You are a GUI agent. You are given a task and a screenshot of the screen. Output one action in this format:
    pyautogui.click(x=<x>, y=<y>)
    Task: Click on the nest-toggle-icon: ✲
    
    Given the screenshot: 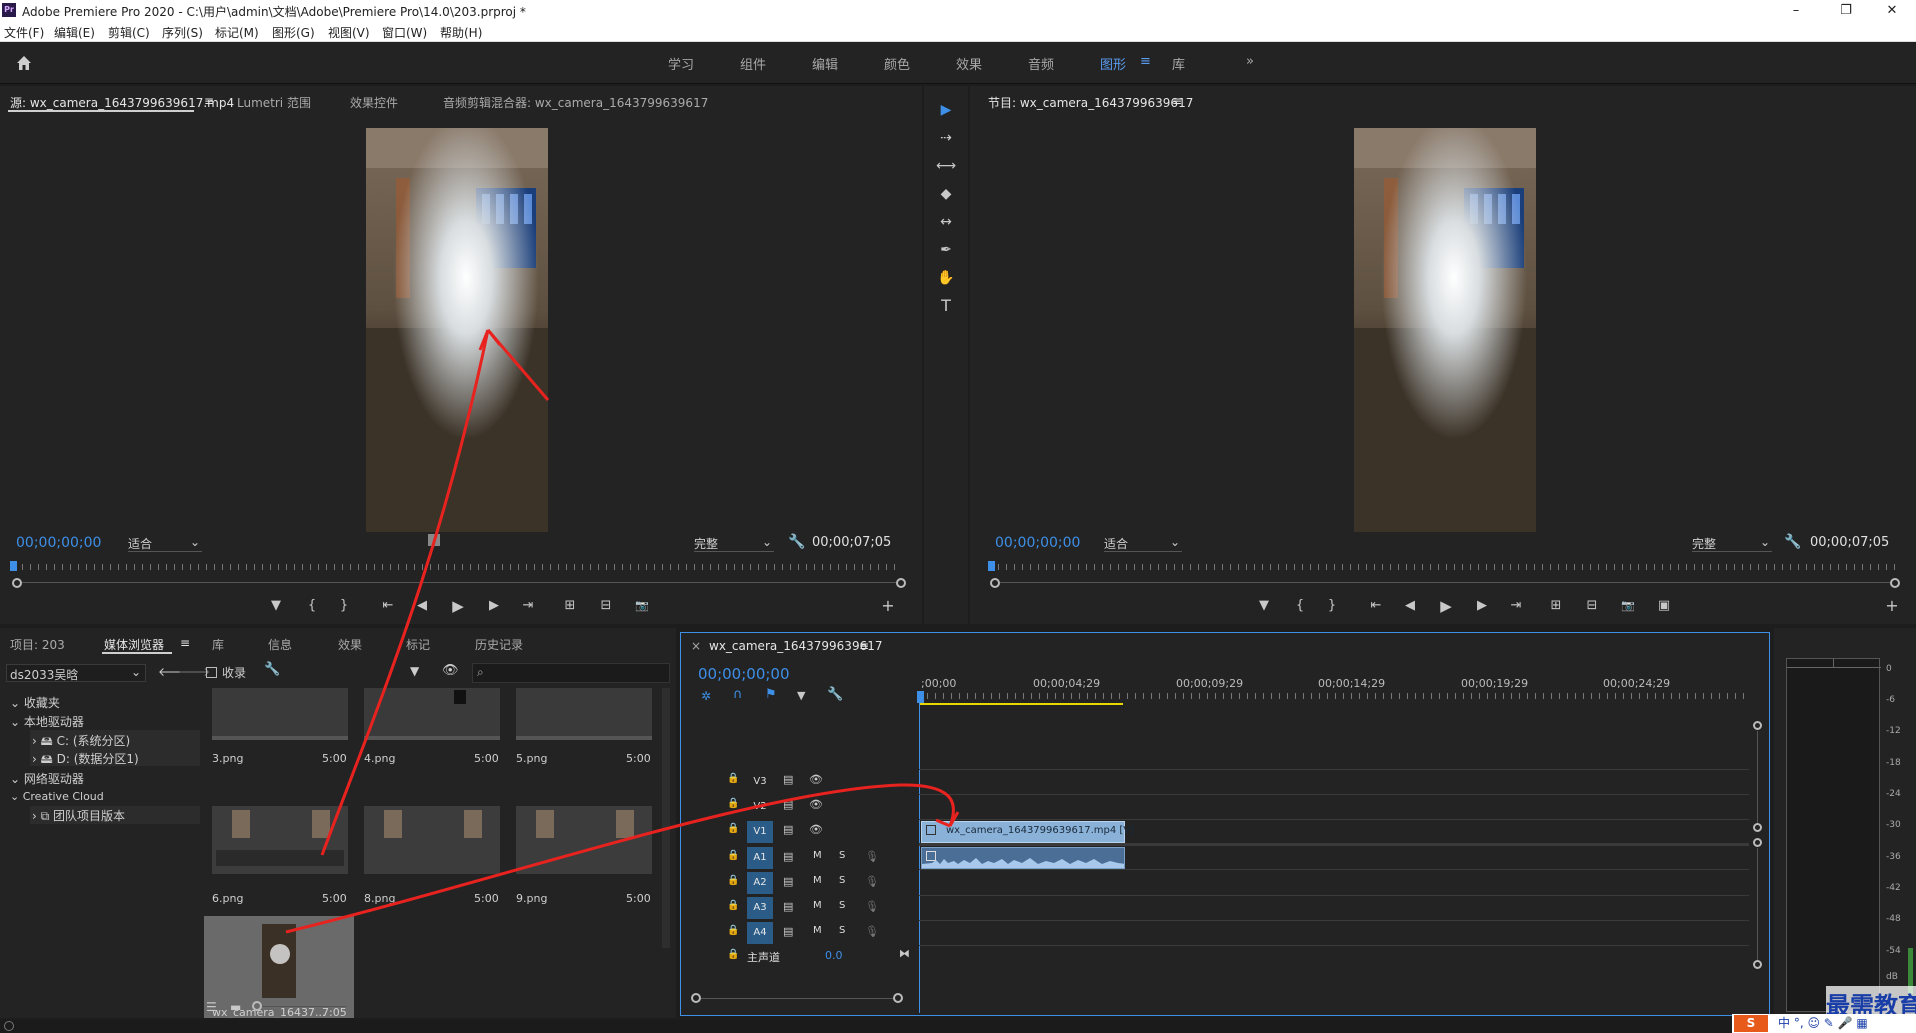 What is the action you would take?
    pyautogui.click(x=706, y=696)
    